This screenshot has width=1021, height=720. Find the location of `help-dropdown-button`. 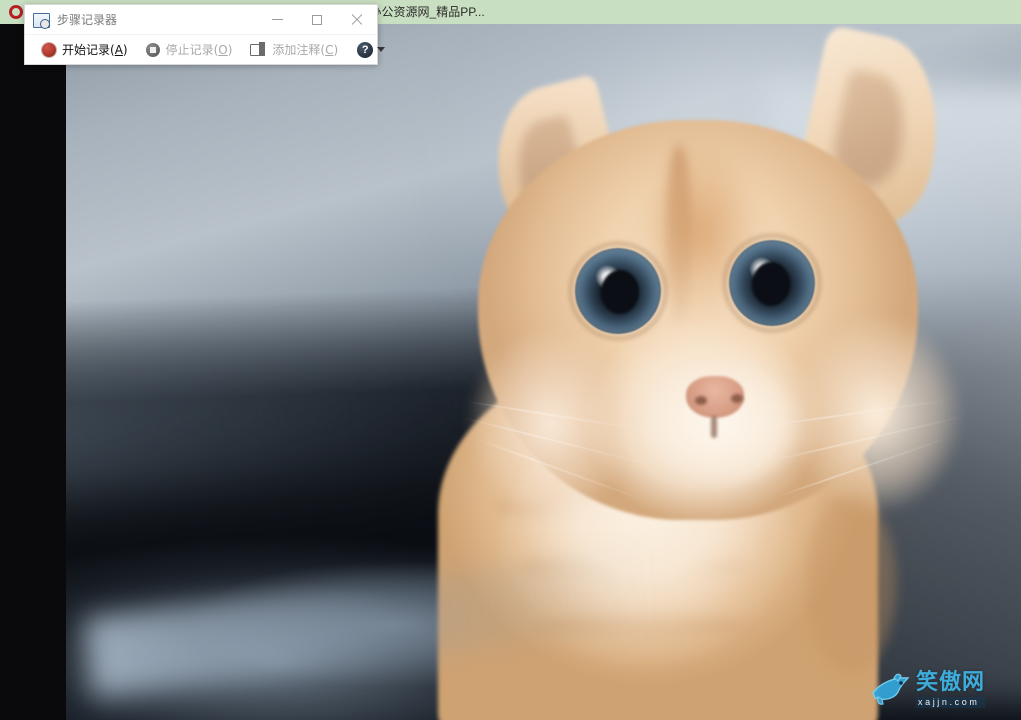

help-dropdown-button is located at coordinates (381, 50).